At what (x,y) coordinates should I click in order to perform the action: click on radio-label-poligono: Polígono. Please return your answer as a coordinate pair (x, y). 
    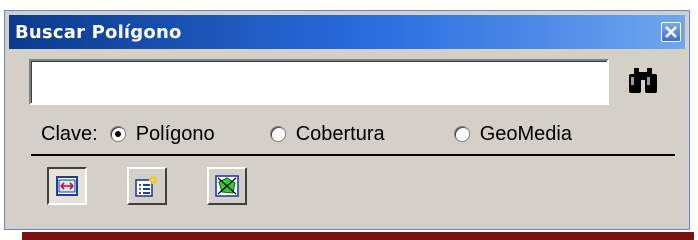
    Looking at the image, I should click on (175, 133).